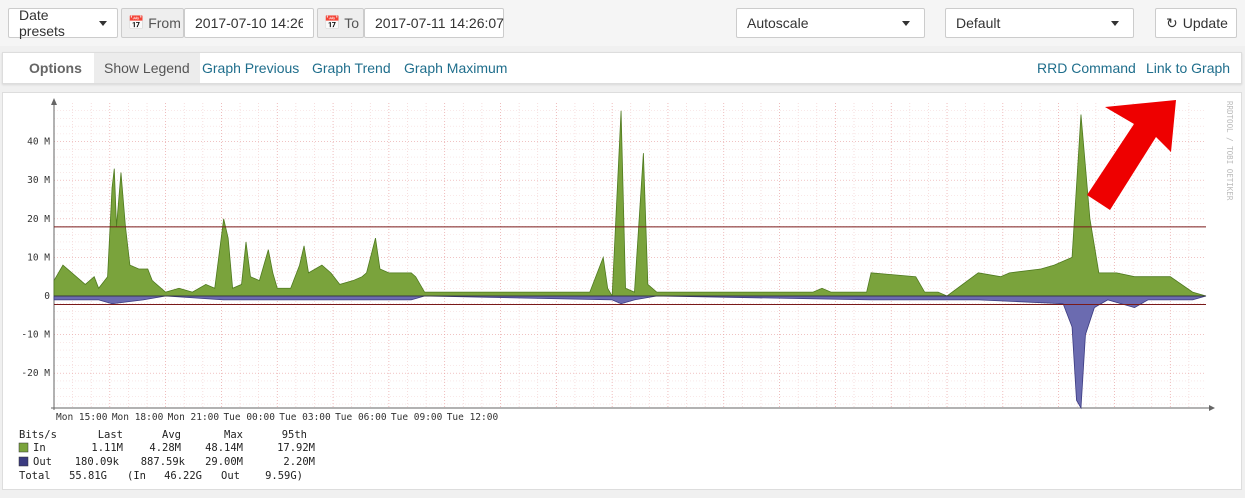  I want to click on legend-total-in-value: 46.22G, so click(183, 476).